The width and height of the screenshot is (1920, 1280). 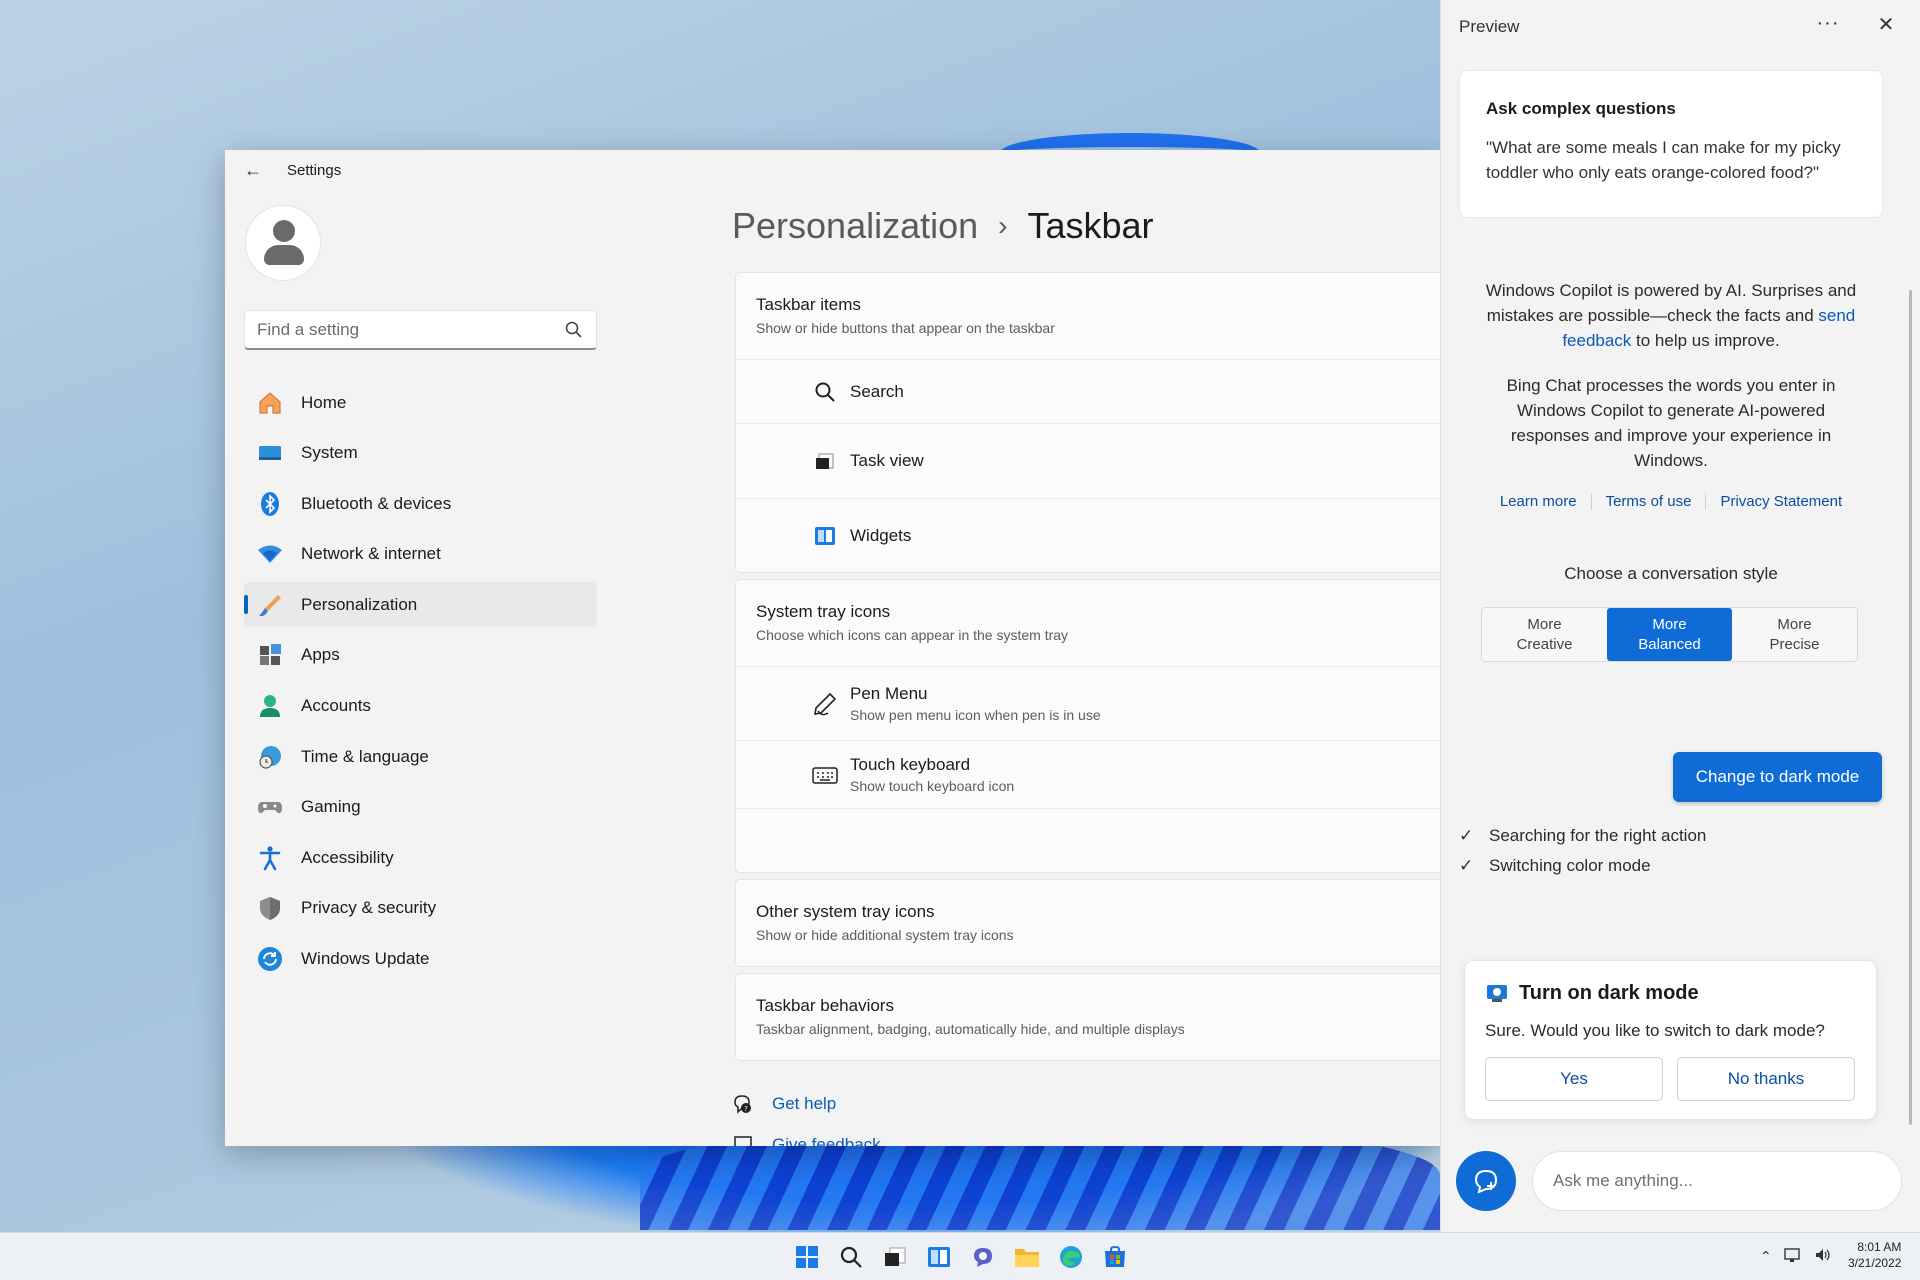 What do you see at coordinates (1886, 25) in the screenshot?
I see `close-button: ✕` at bounding box center [1886, 25].